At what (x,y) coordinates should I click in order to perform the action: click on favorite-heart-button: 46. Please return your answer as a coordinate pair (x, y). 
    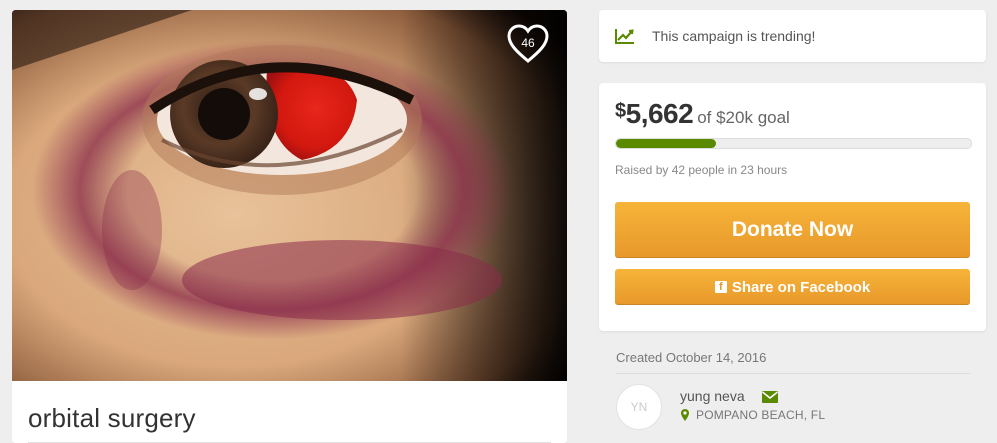
    Looking at the image, I should click on (528, 44).